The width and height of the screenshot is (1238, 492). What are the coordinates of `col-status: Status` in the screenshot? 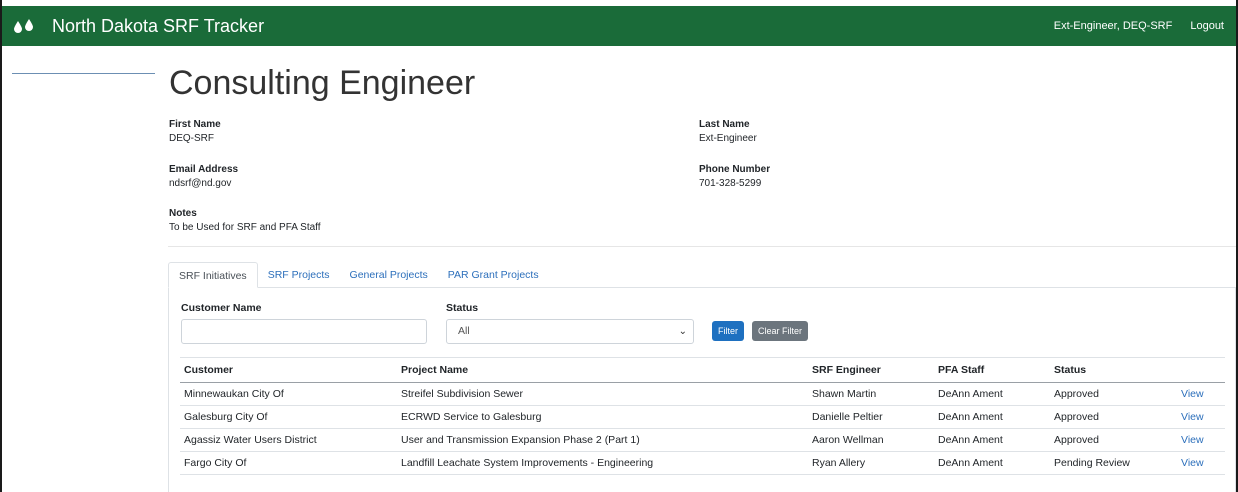 It's located at (1113, 370).